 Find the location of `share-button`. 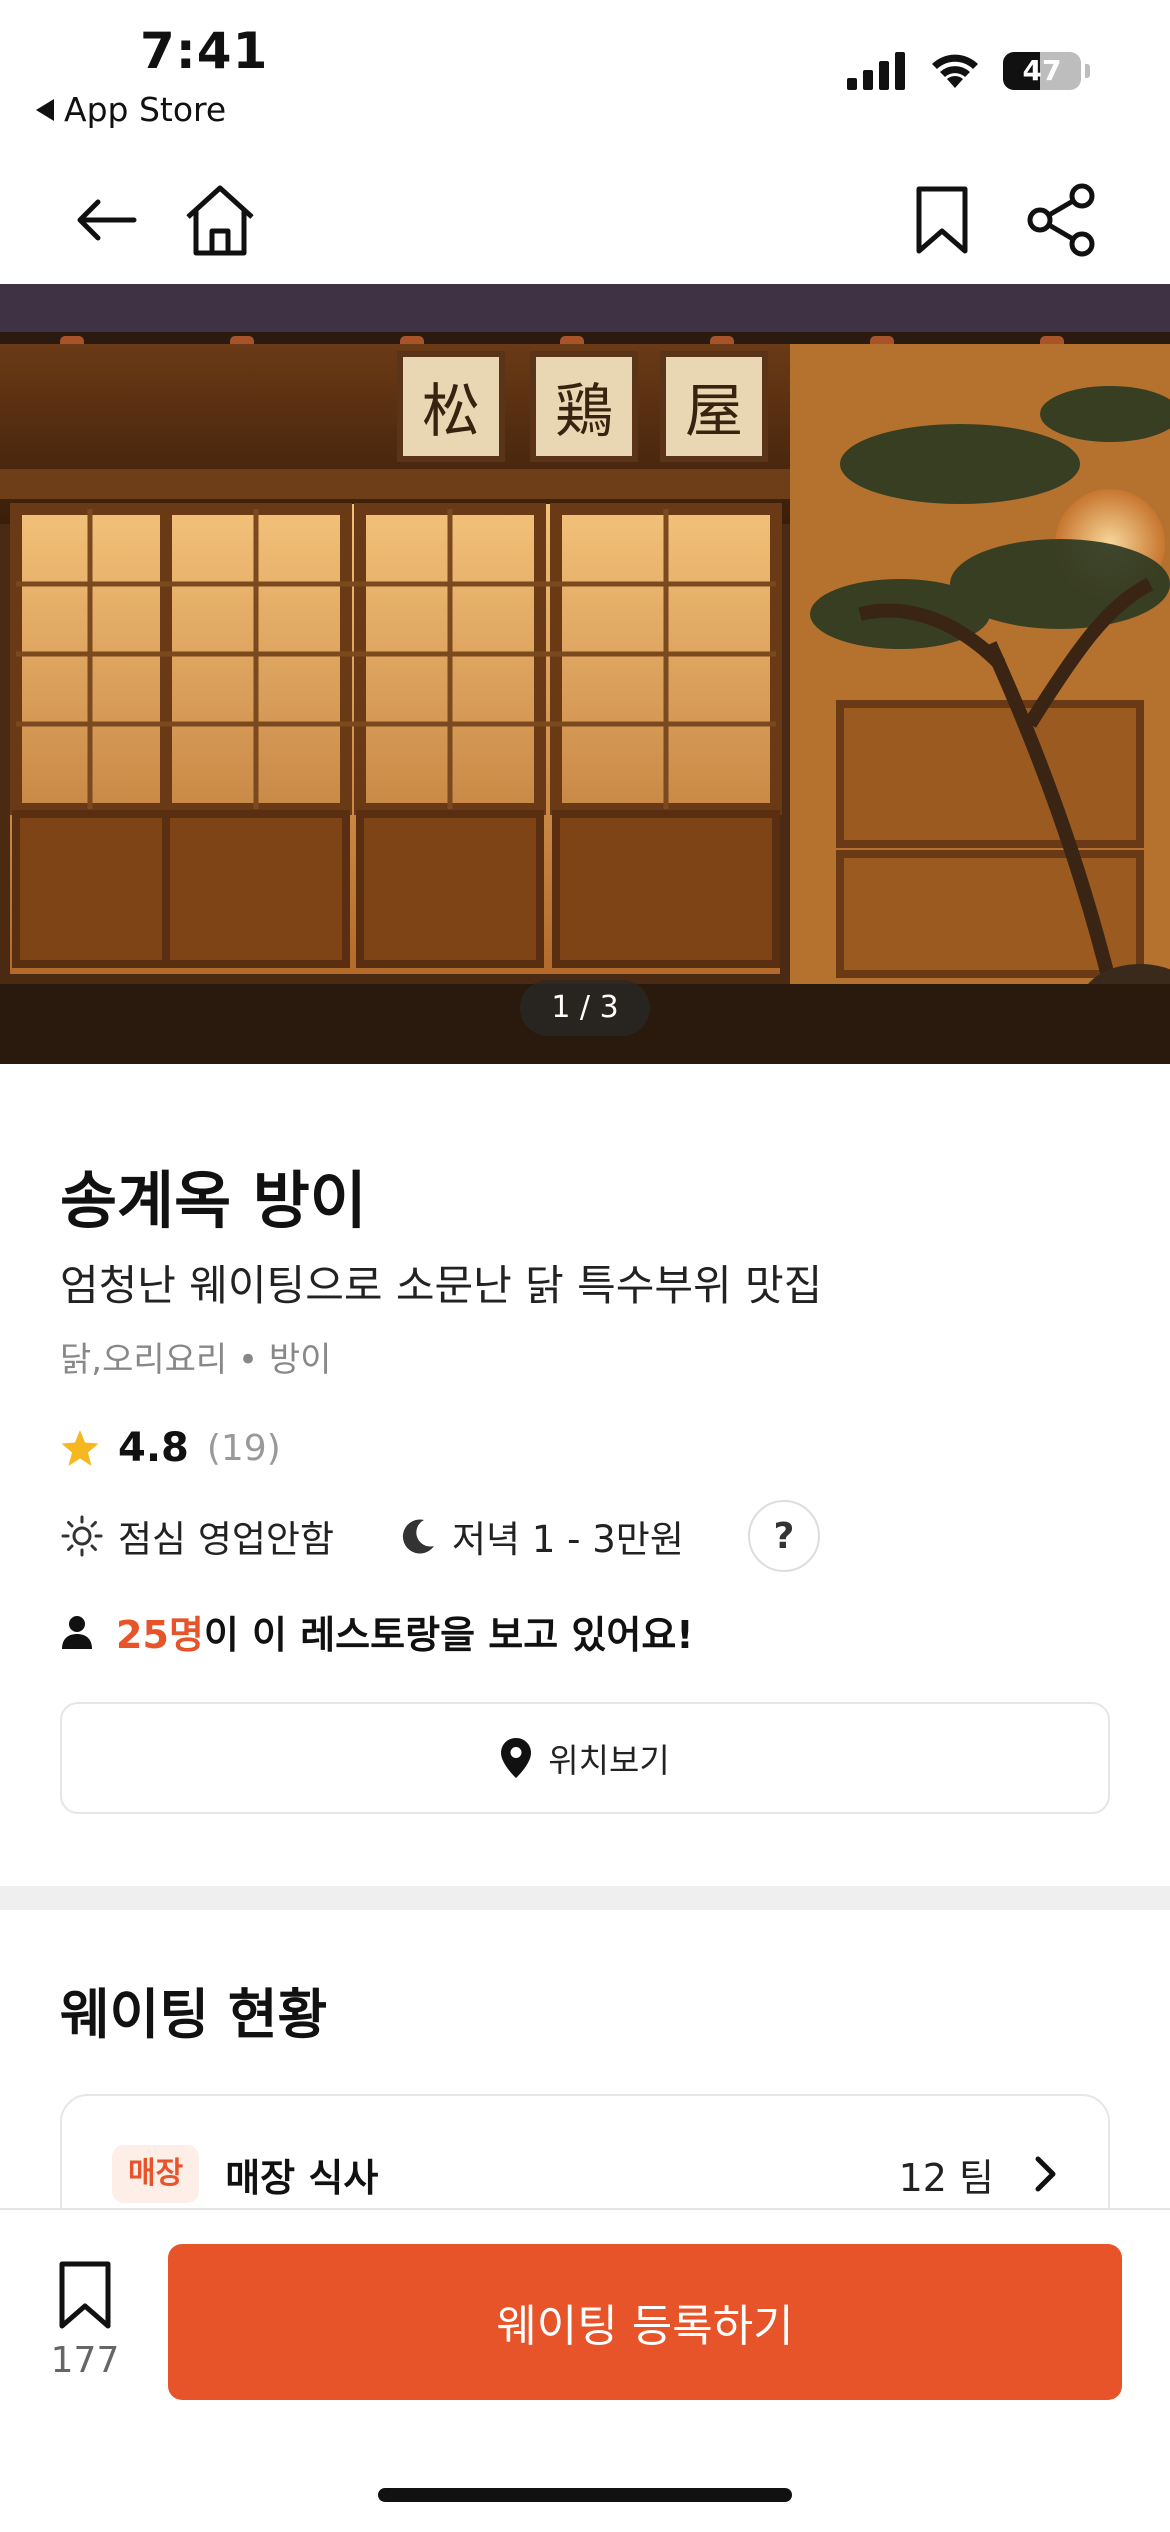

share-button is located at coordinates (1062, 220).